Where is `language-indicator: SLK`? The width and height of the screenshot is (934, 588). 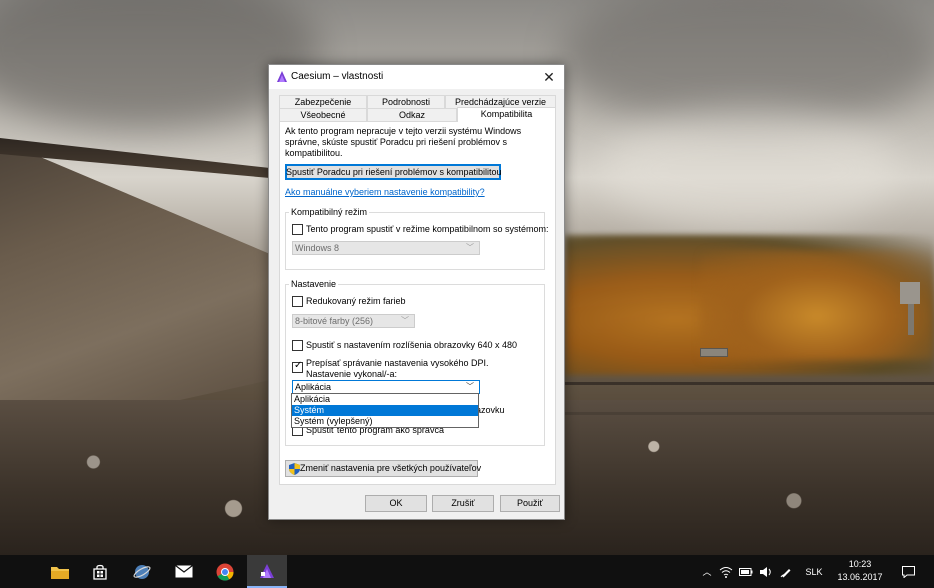 language-indicator: SLK is located at coordinates (814, 571).